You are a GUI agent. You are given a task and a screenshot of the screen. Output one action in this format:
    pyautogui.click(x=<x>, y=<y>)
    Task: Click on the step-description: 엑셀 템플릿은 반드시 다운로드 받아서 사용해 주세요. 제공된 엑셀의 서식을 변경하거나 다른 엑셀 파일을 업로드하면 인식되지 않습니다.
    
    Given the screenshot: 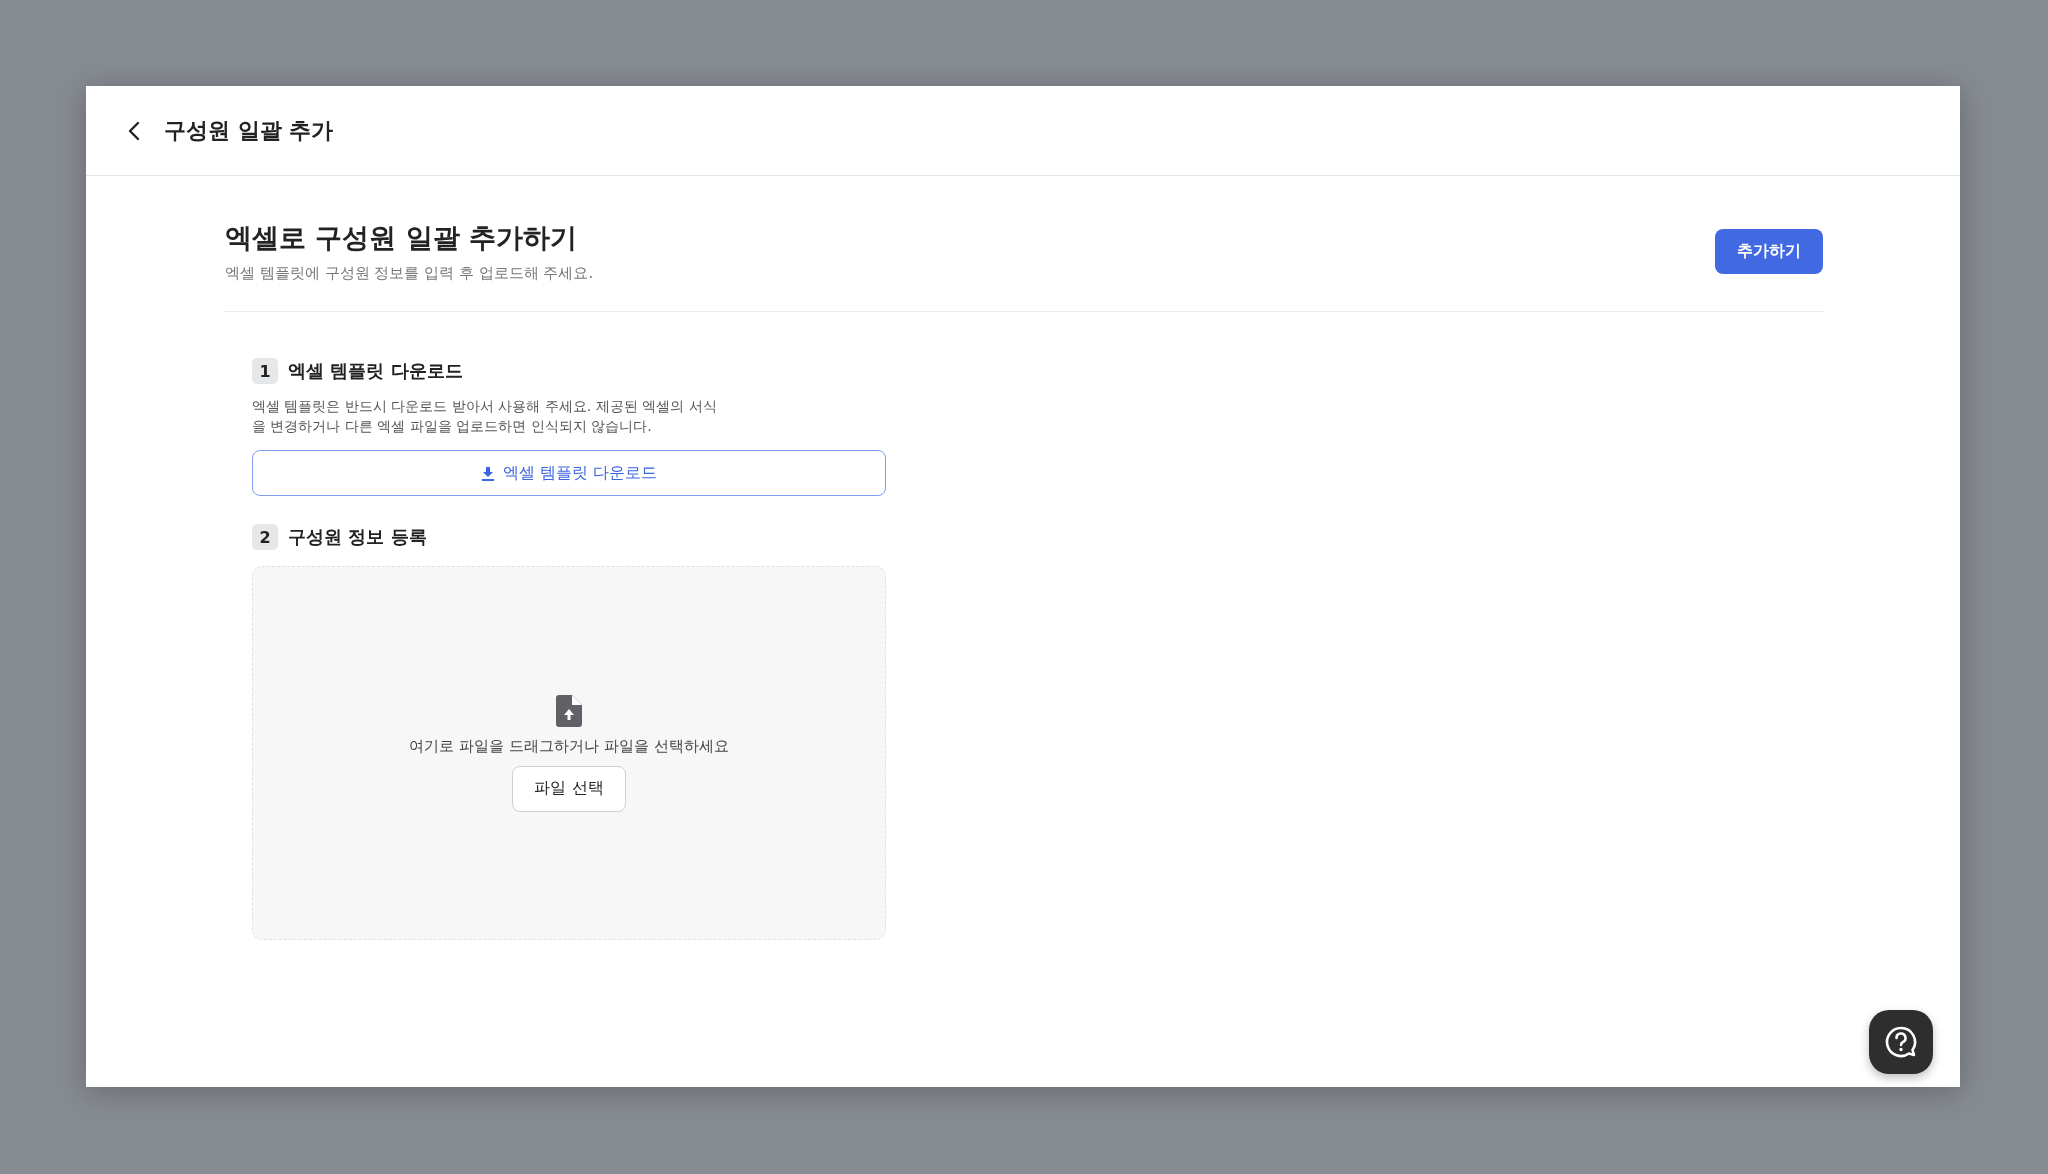 What is the action you would take?
    pyautogui.click(x=485, y=416)
    